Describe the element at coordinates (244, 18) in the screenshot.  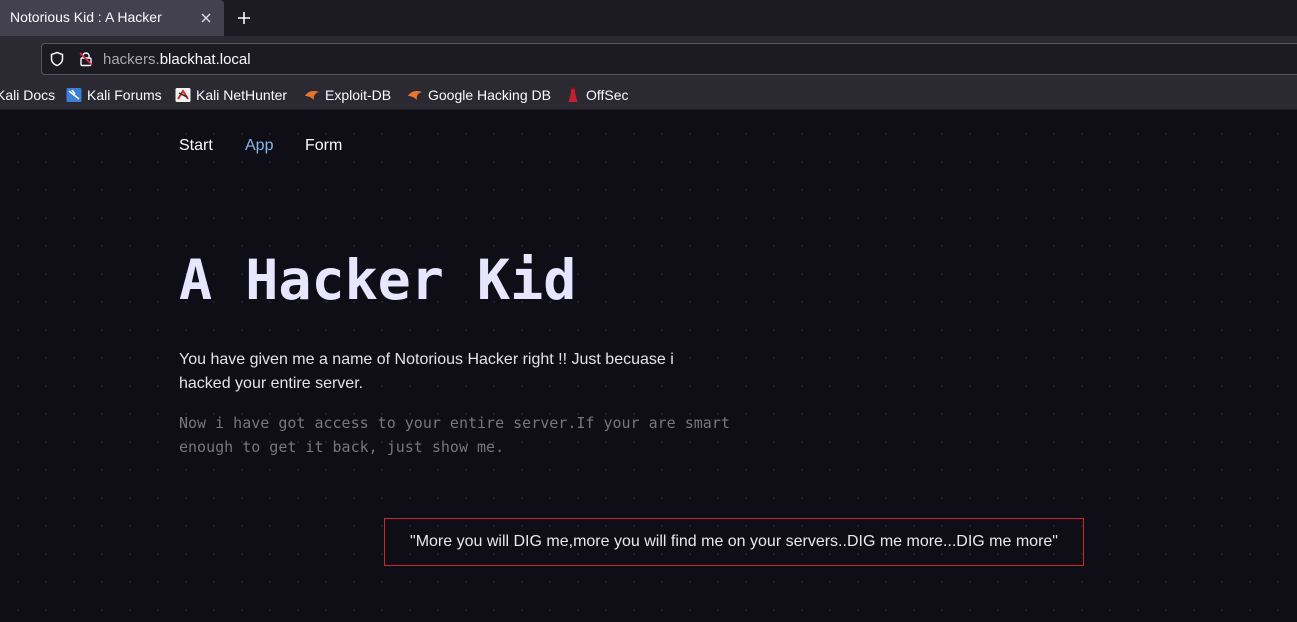
I see `new-tab-button` at that location.